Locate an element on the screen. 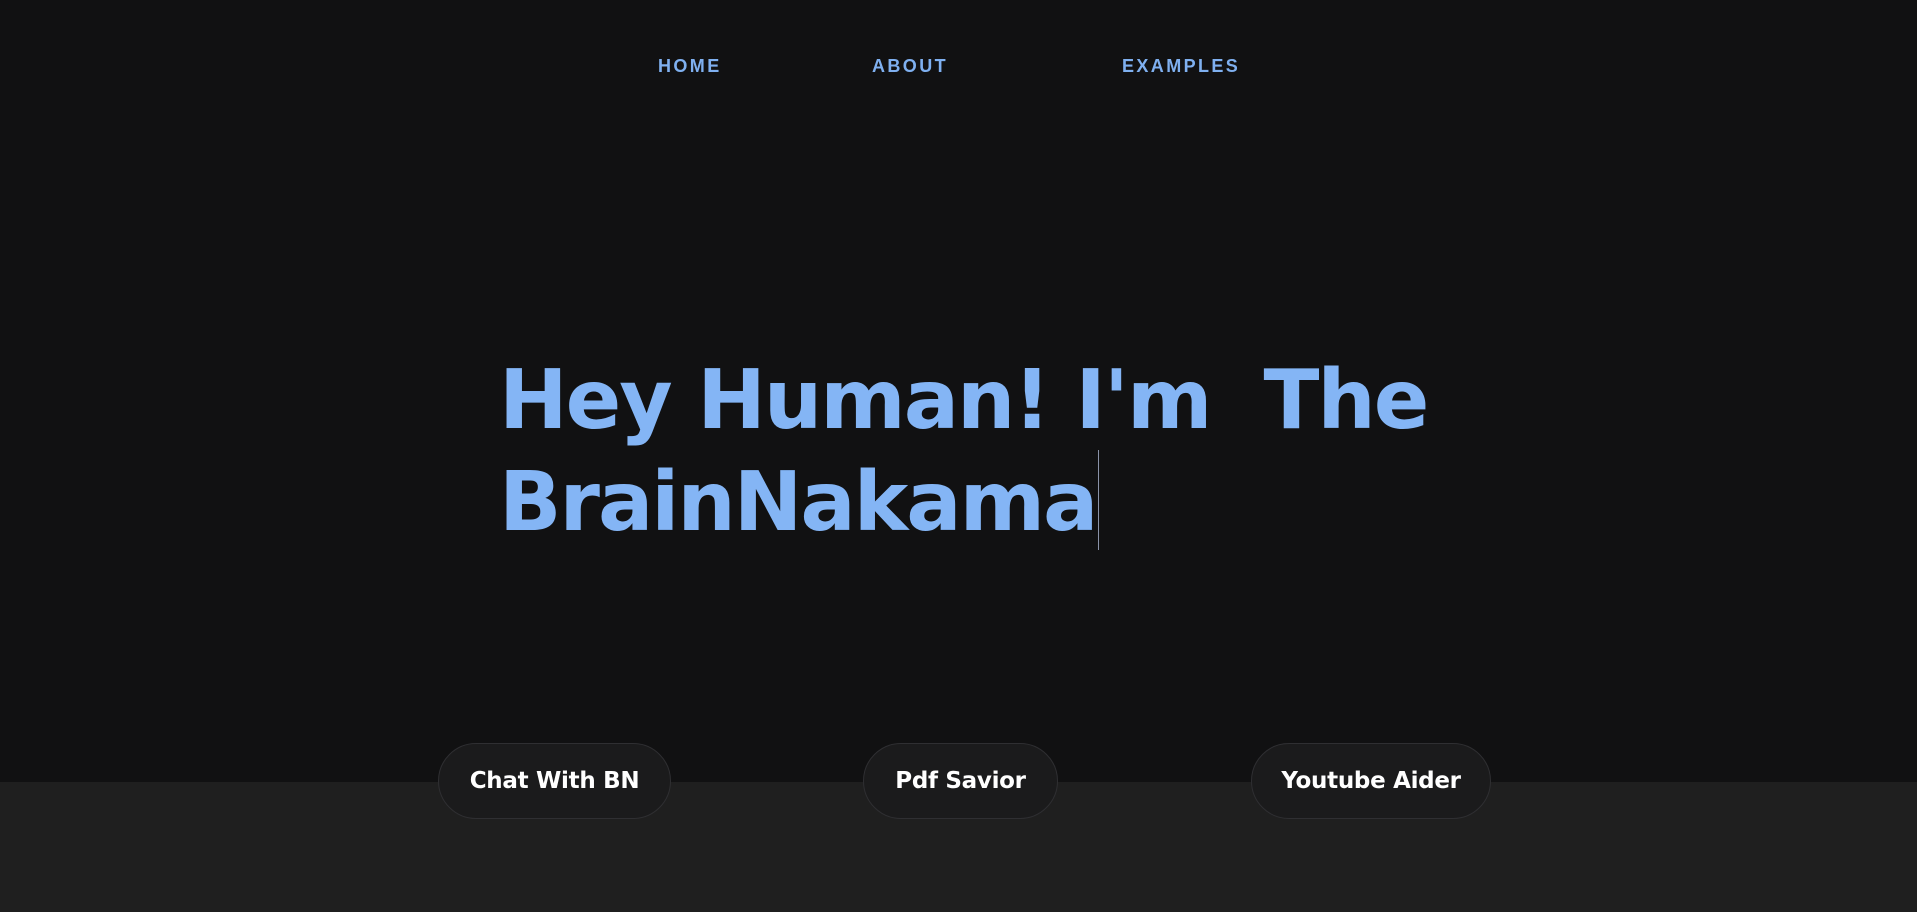 The height and width of the screenshot is (912, 1917). youtube-aider-label: Youtube Aider is located at coordinates (1371, 781).